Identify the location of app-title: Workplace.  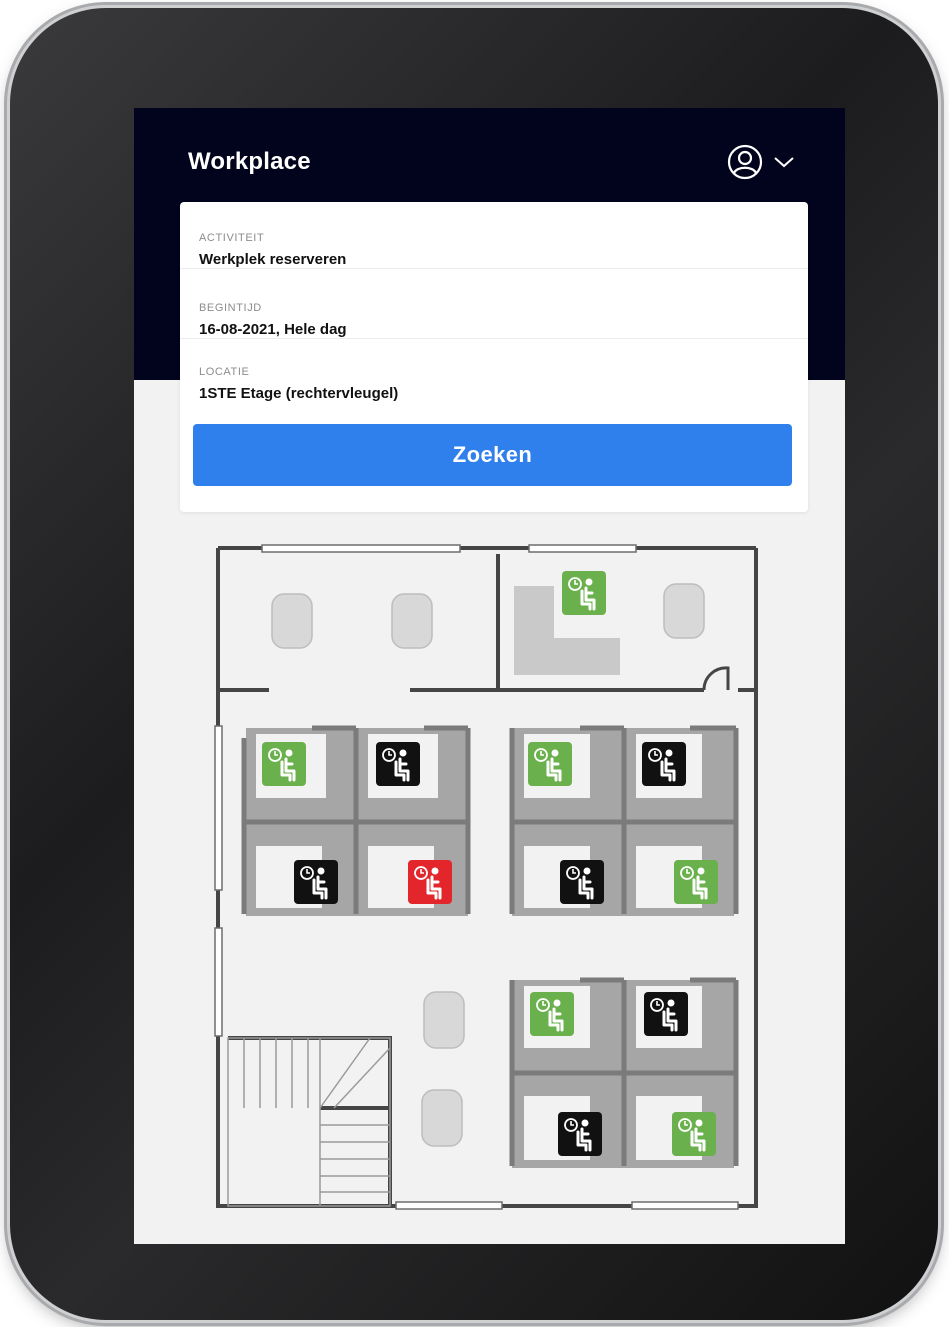
(249, 161).